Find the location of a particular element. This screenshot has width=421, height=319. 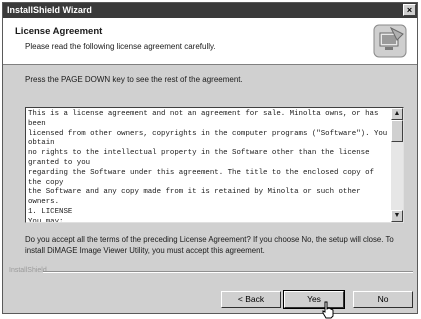

back-button: < Back is located at coordinates (251, 299).